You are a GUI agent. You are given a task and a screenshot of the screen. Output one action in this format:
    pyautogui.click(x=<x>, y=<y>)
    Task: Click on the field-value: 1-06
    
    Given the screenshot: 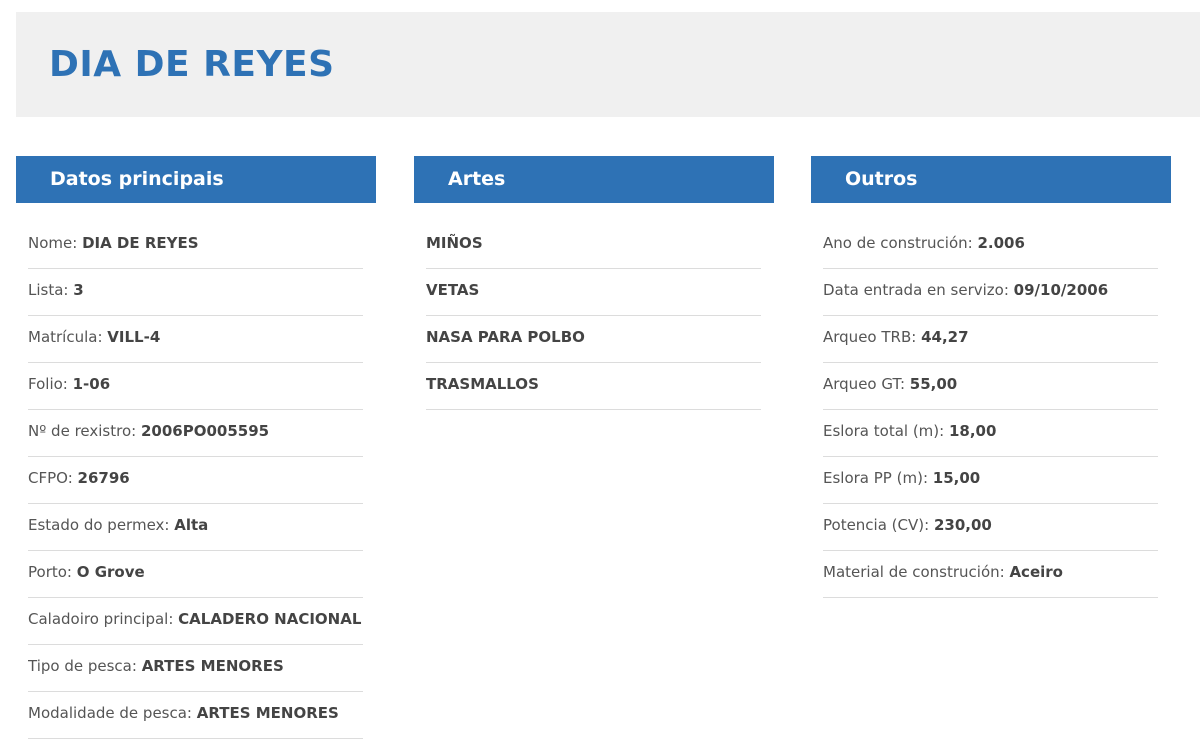 What is the action you would take?
    pyautogui.click(x=91, y=384)
    